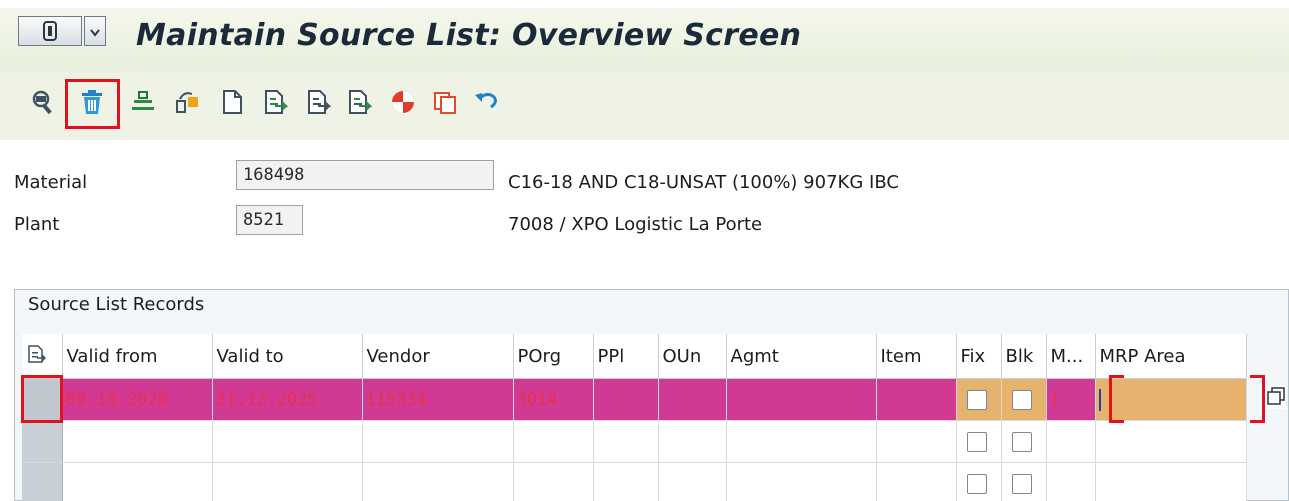 This screenshot has height=501, width=1289. I want to click on material-label: Material, so click(51, 182).